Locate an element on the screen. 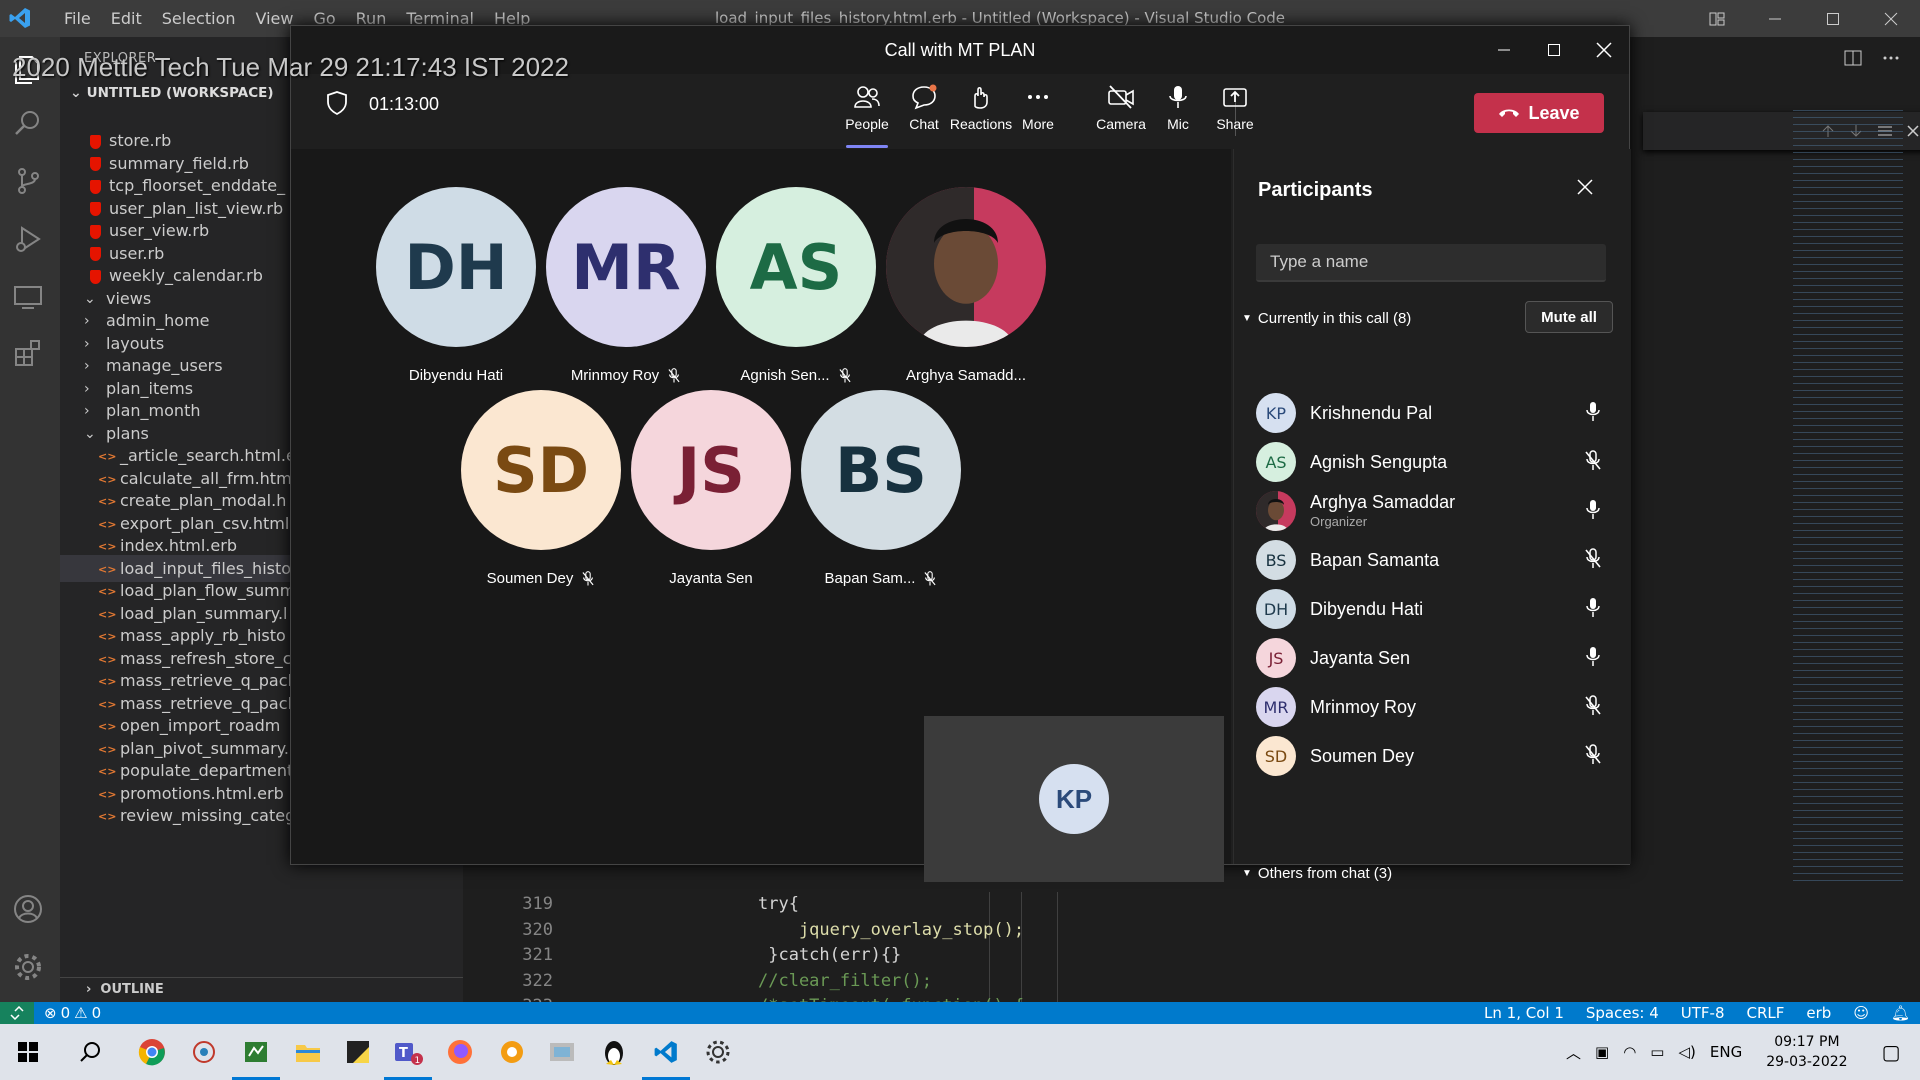 The width and height of the screenshot is (1920, 1080). outline-section: › OUTLINE is located at coordinates (261, 989).